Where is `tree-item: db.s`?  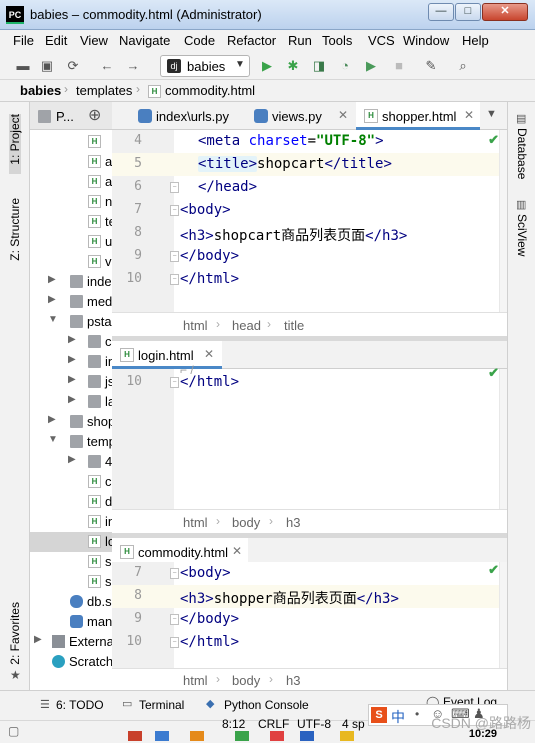 tree-item: db.s is located at coordinates (71, 602).